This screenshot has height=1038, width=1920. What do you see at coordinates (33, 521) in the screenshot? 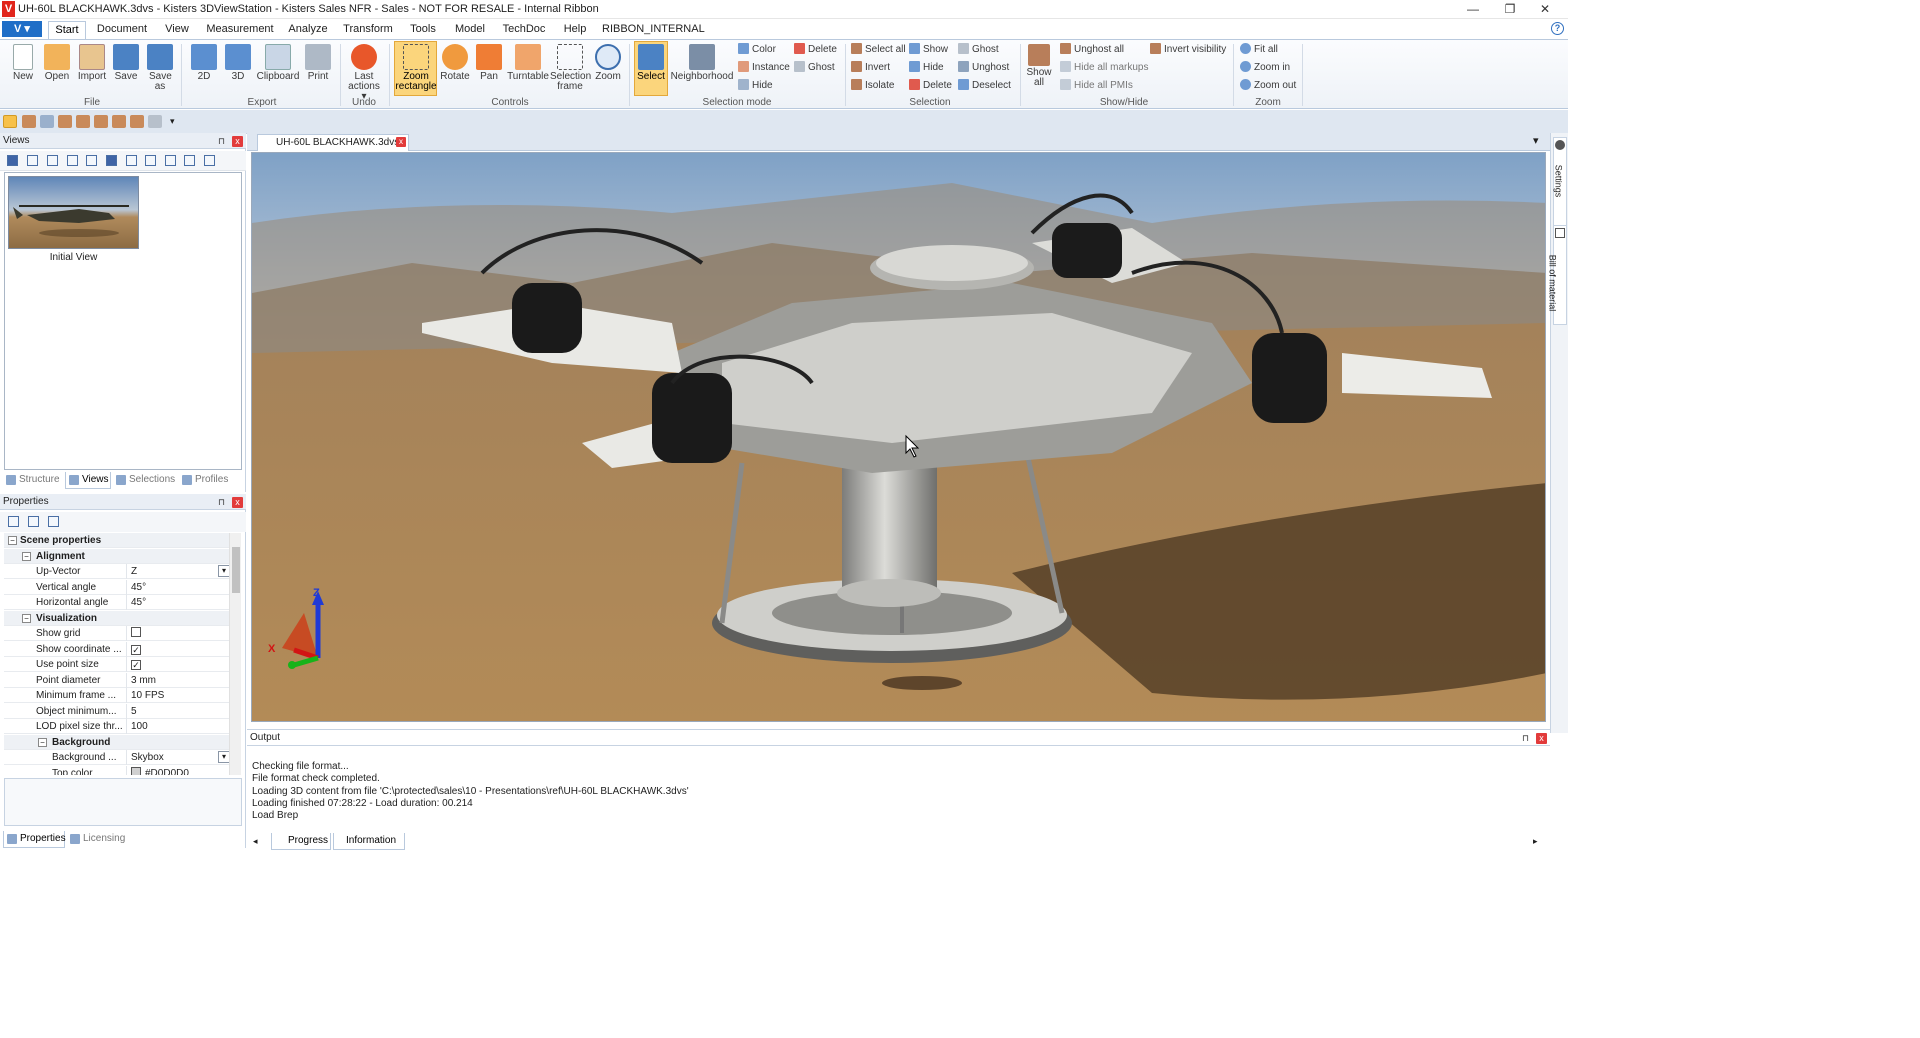
I see `alphabetical-icon` at bounding box center [33, 521].